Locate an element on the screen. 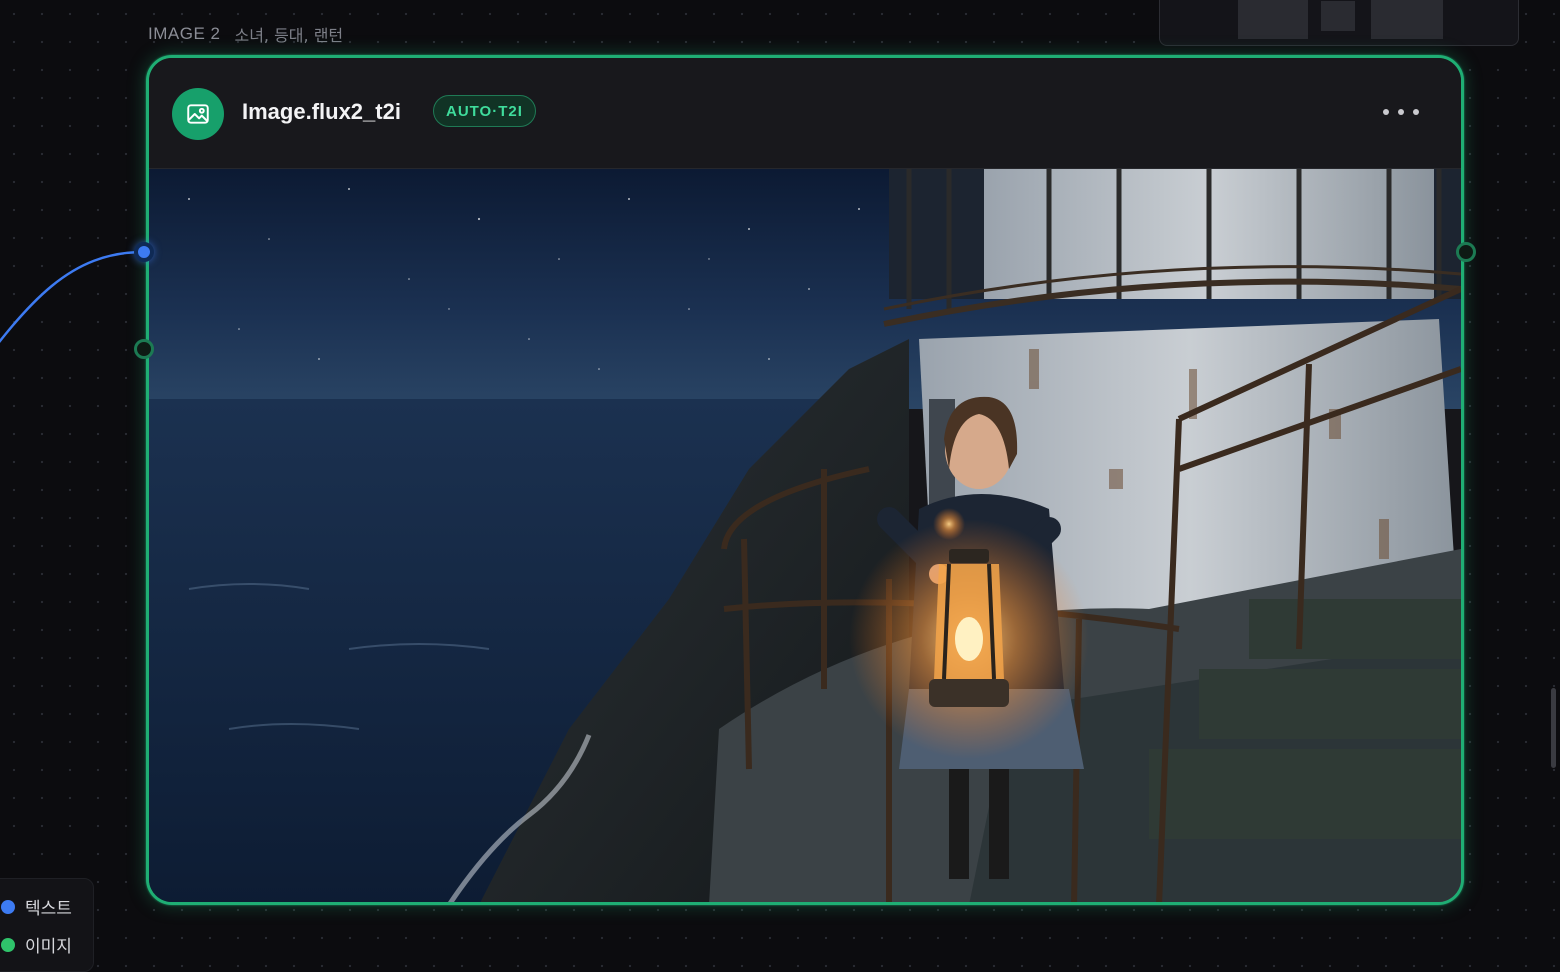  text-input-port is located at coordinates (144, 252).